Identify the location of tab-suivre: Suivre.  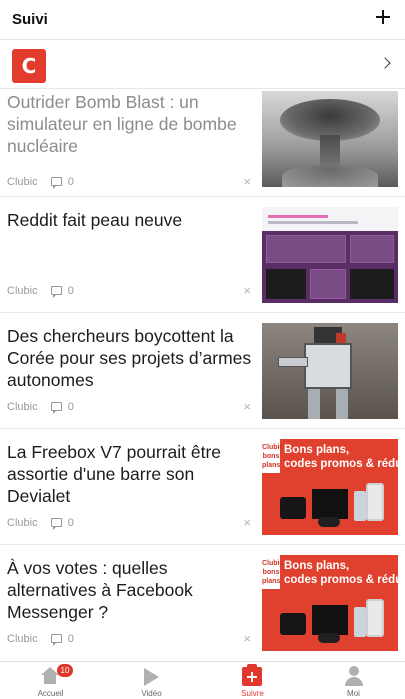
(252, 680).